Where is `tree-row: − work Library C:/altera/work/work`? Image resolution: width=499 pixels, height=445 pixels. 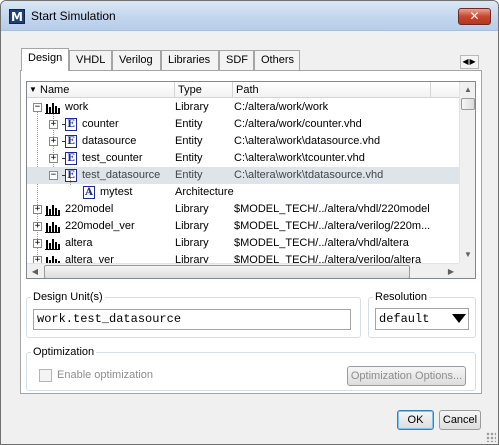 tree-row: − work Library C:/altera/work/work is located at coordinates (243, 107).